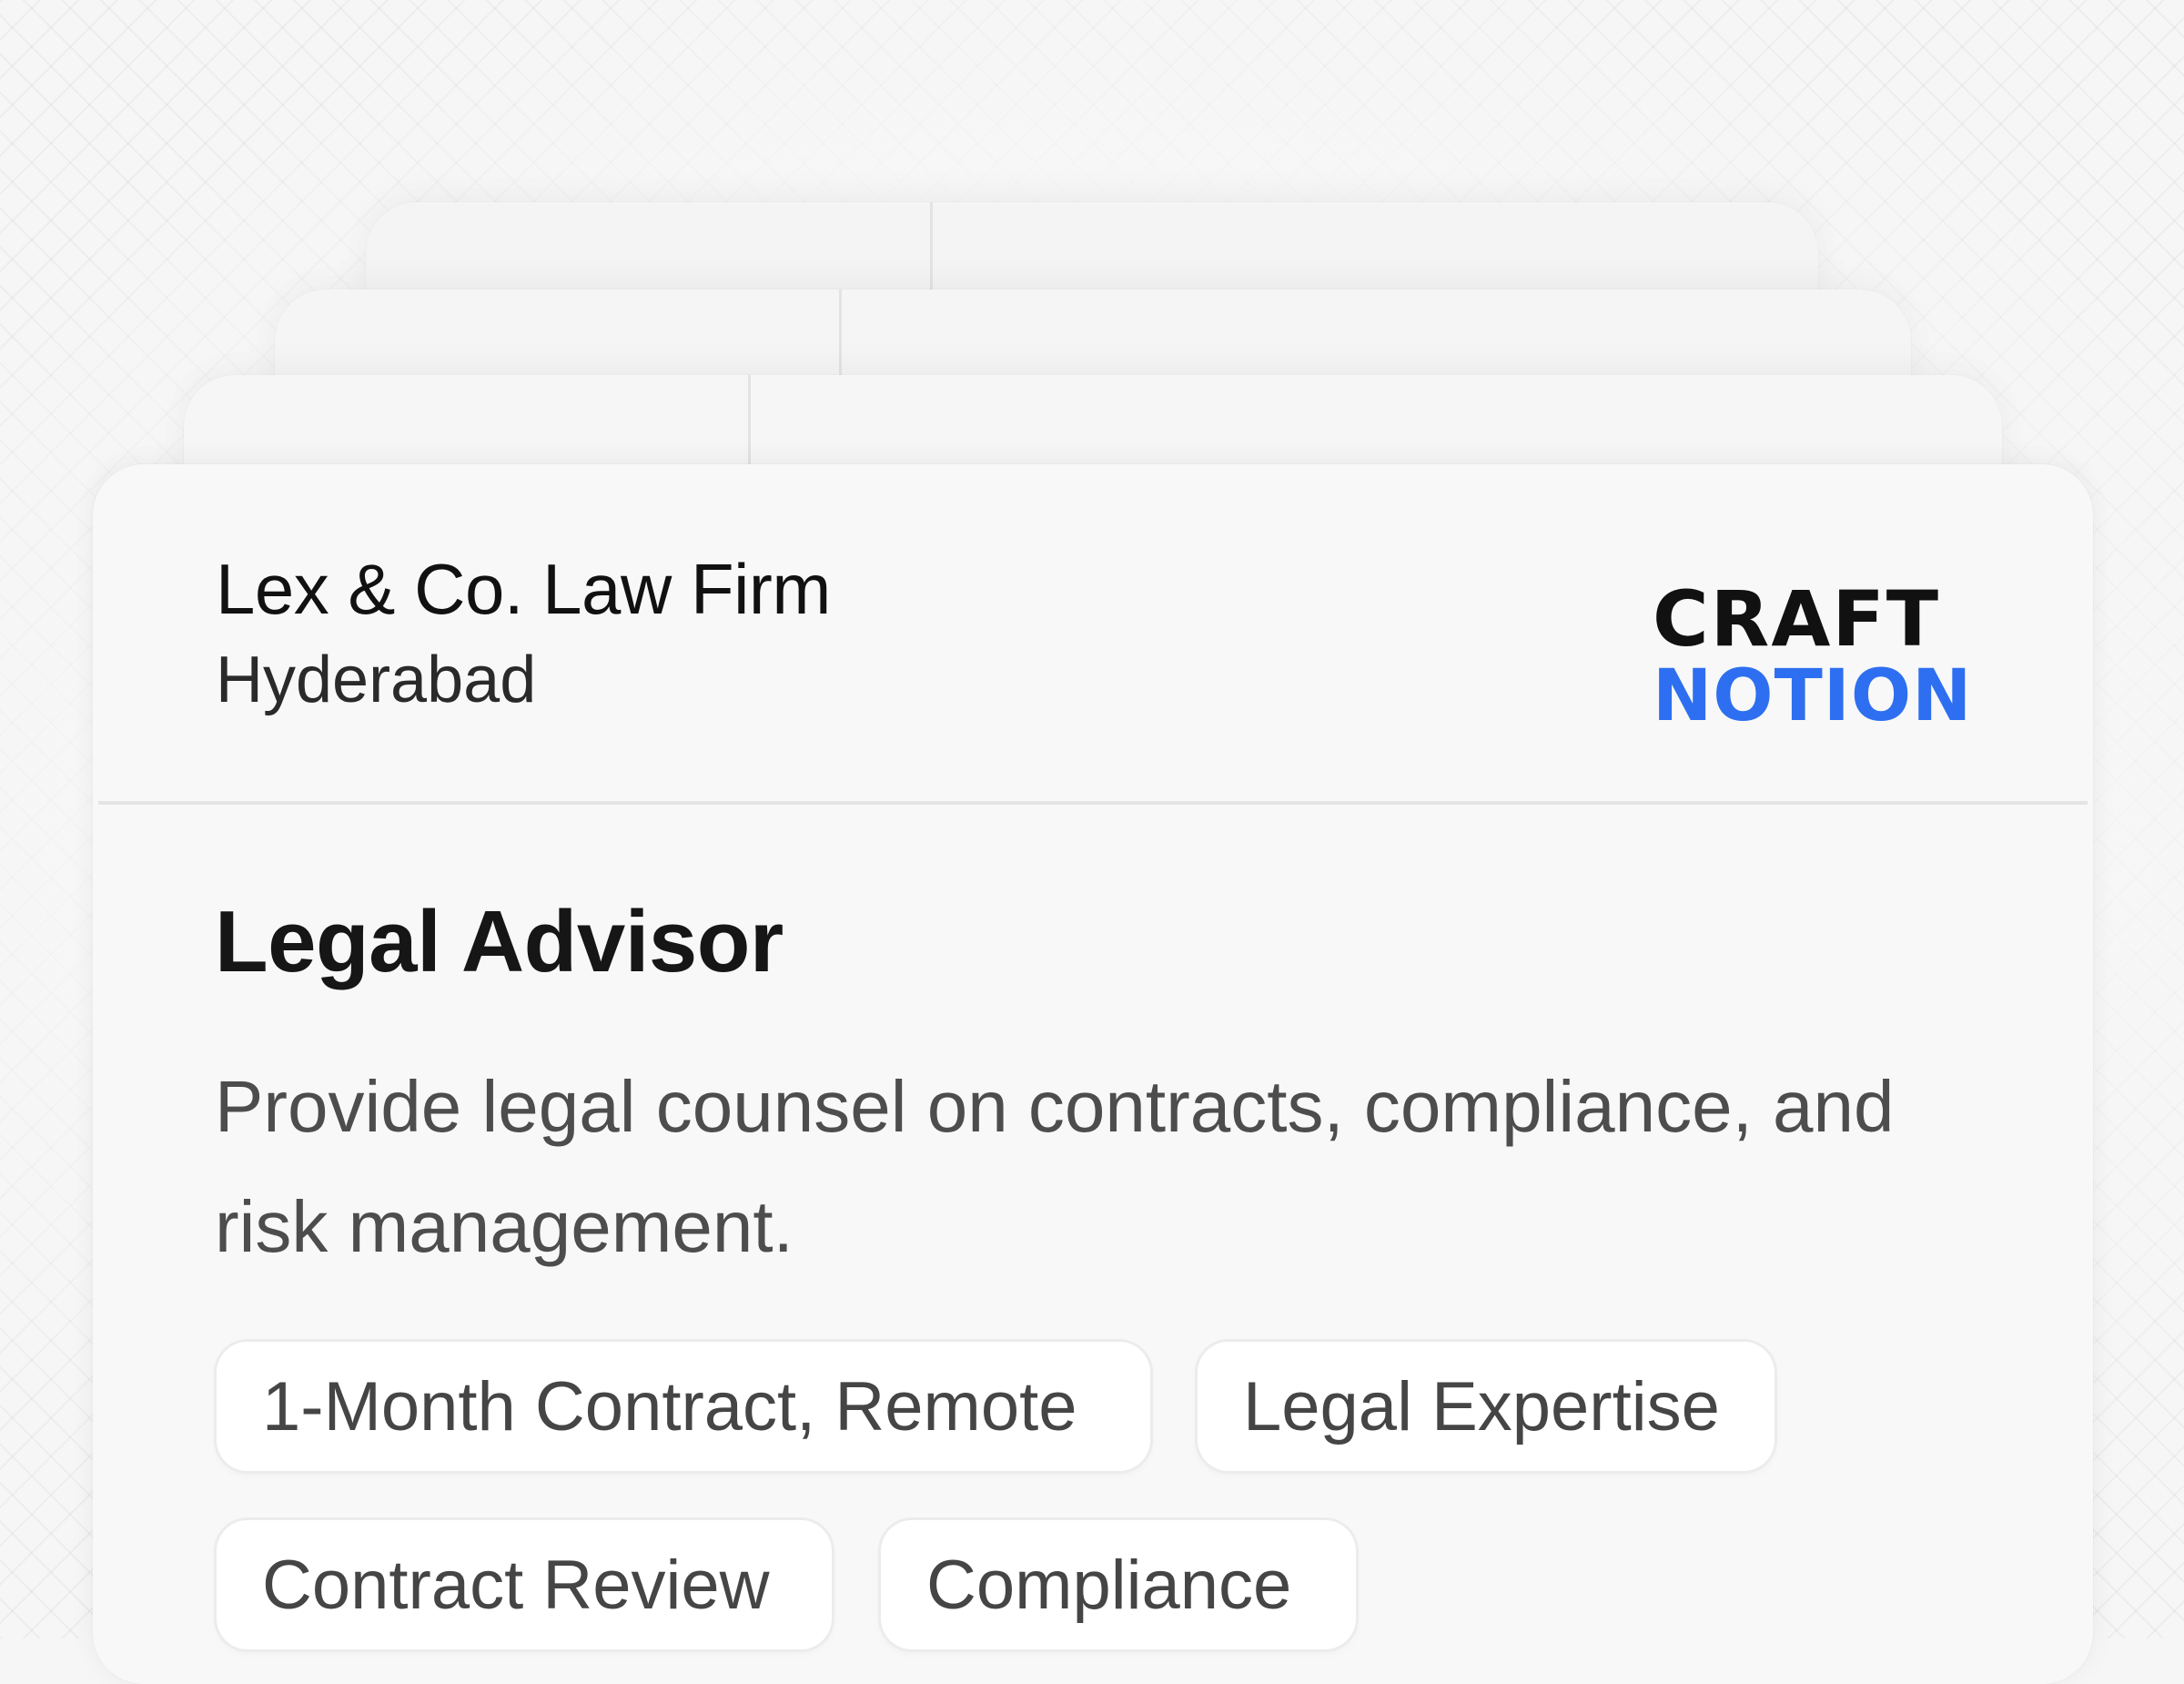  What do you see at coordinates (1118, 1585) in the screenshot?
I see `tag-compliance: Compliance` at bounding box center [1118, 1585].